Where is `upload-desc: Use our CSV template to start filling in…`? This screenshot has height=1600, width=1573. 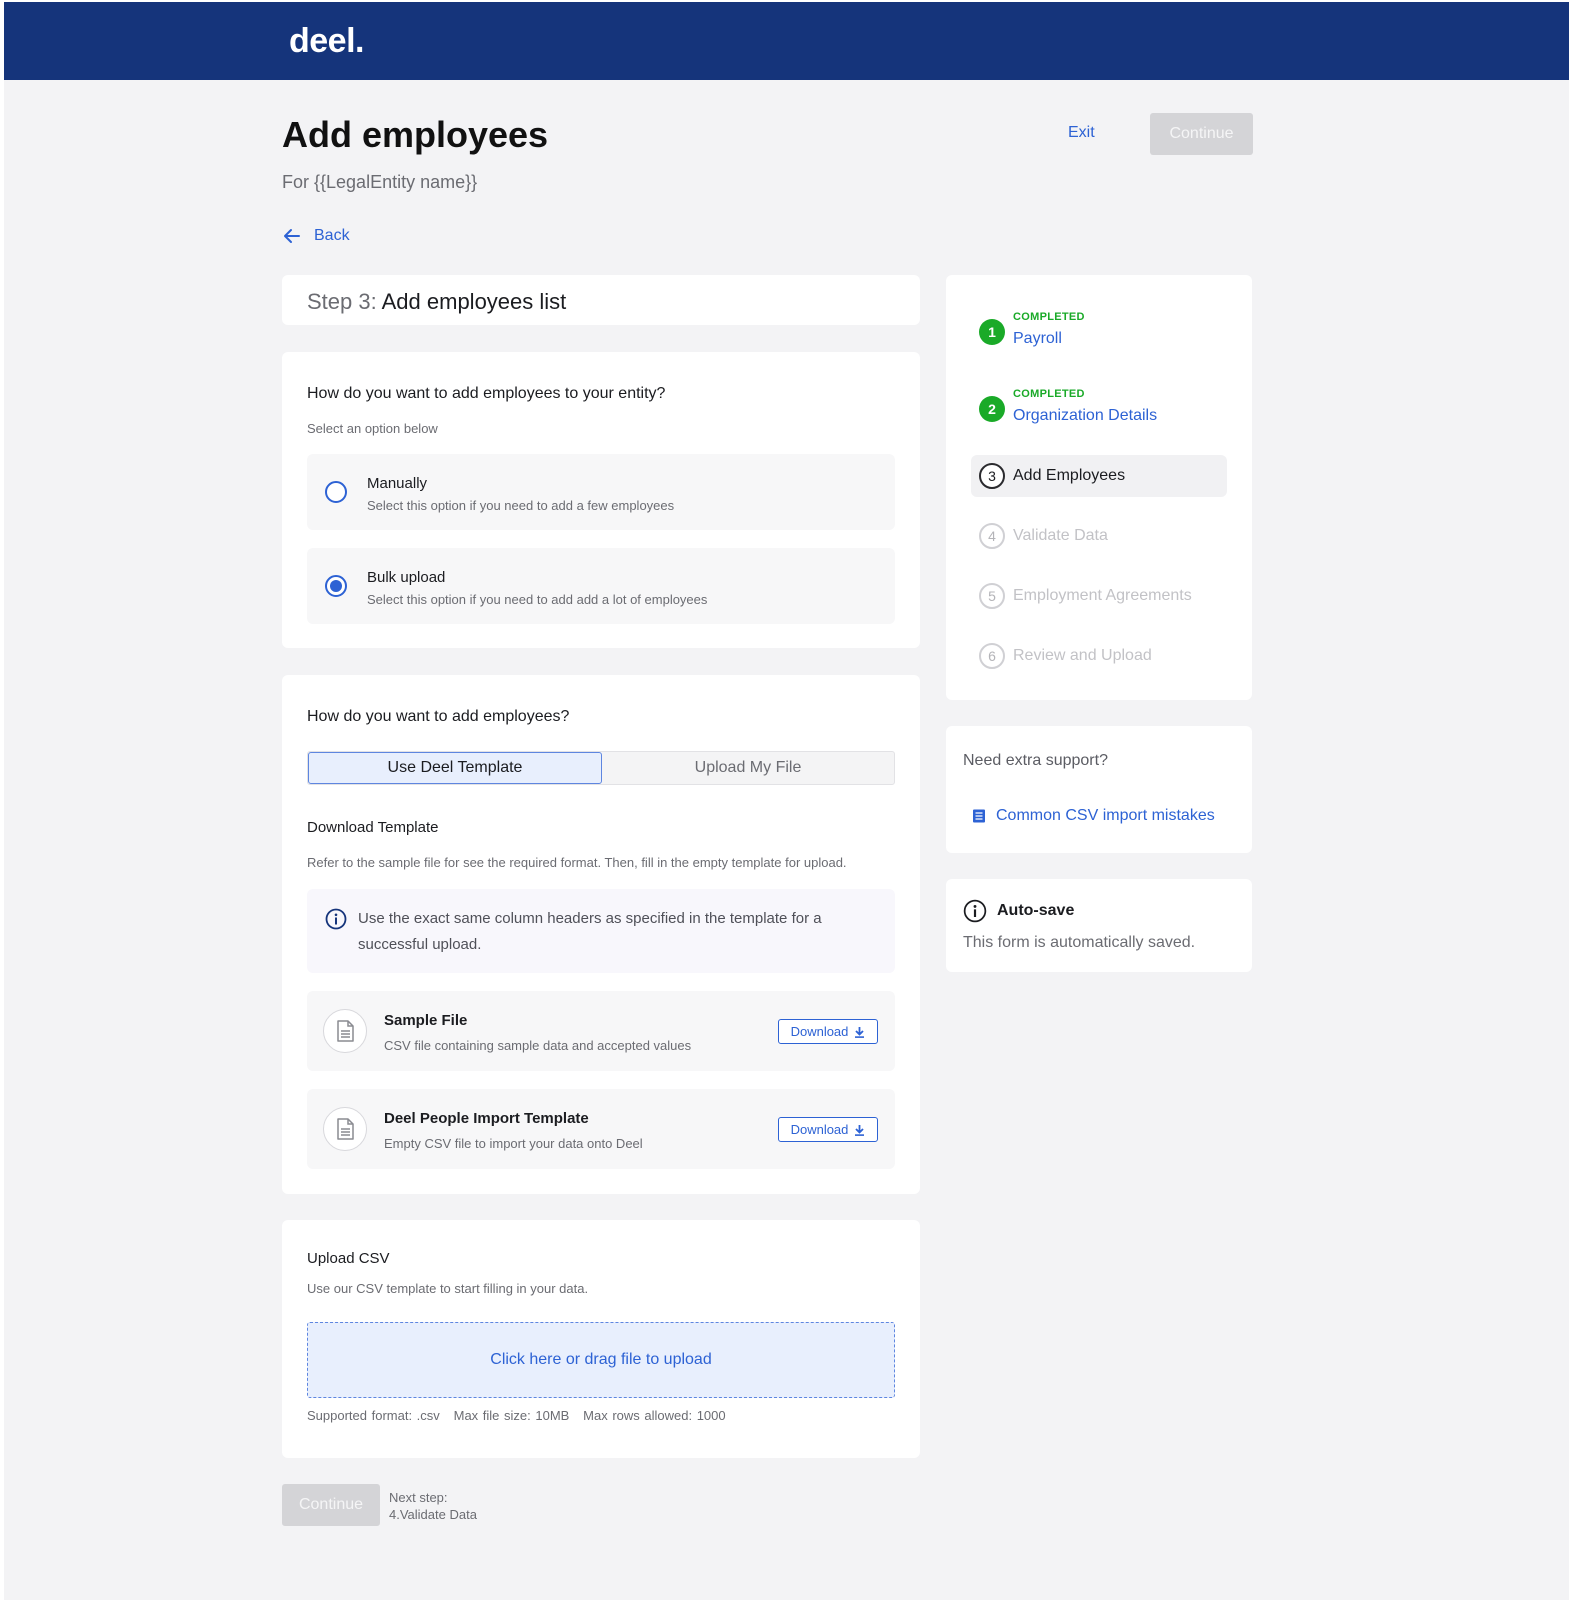 upload-desc: Use our CSV template to start filling in… is located at coordinates (448, 1288).